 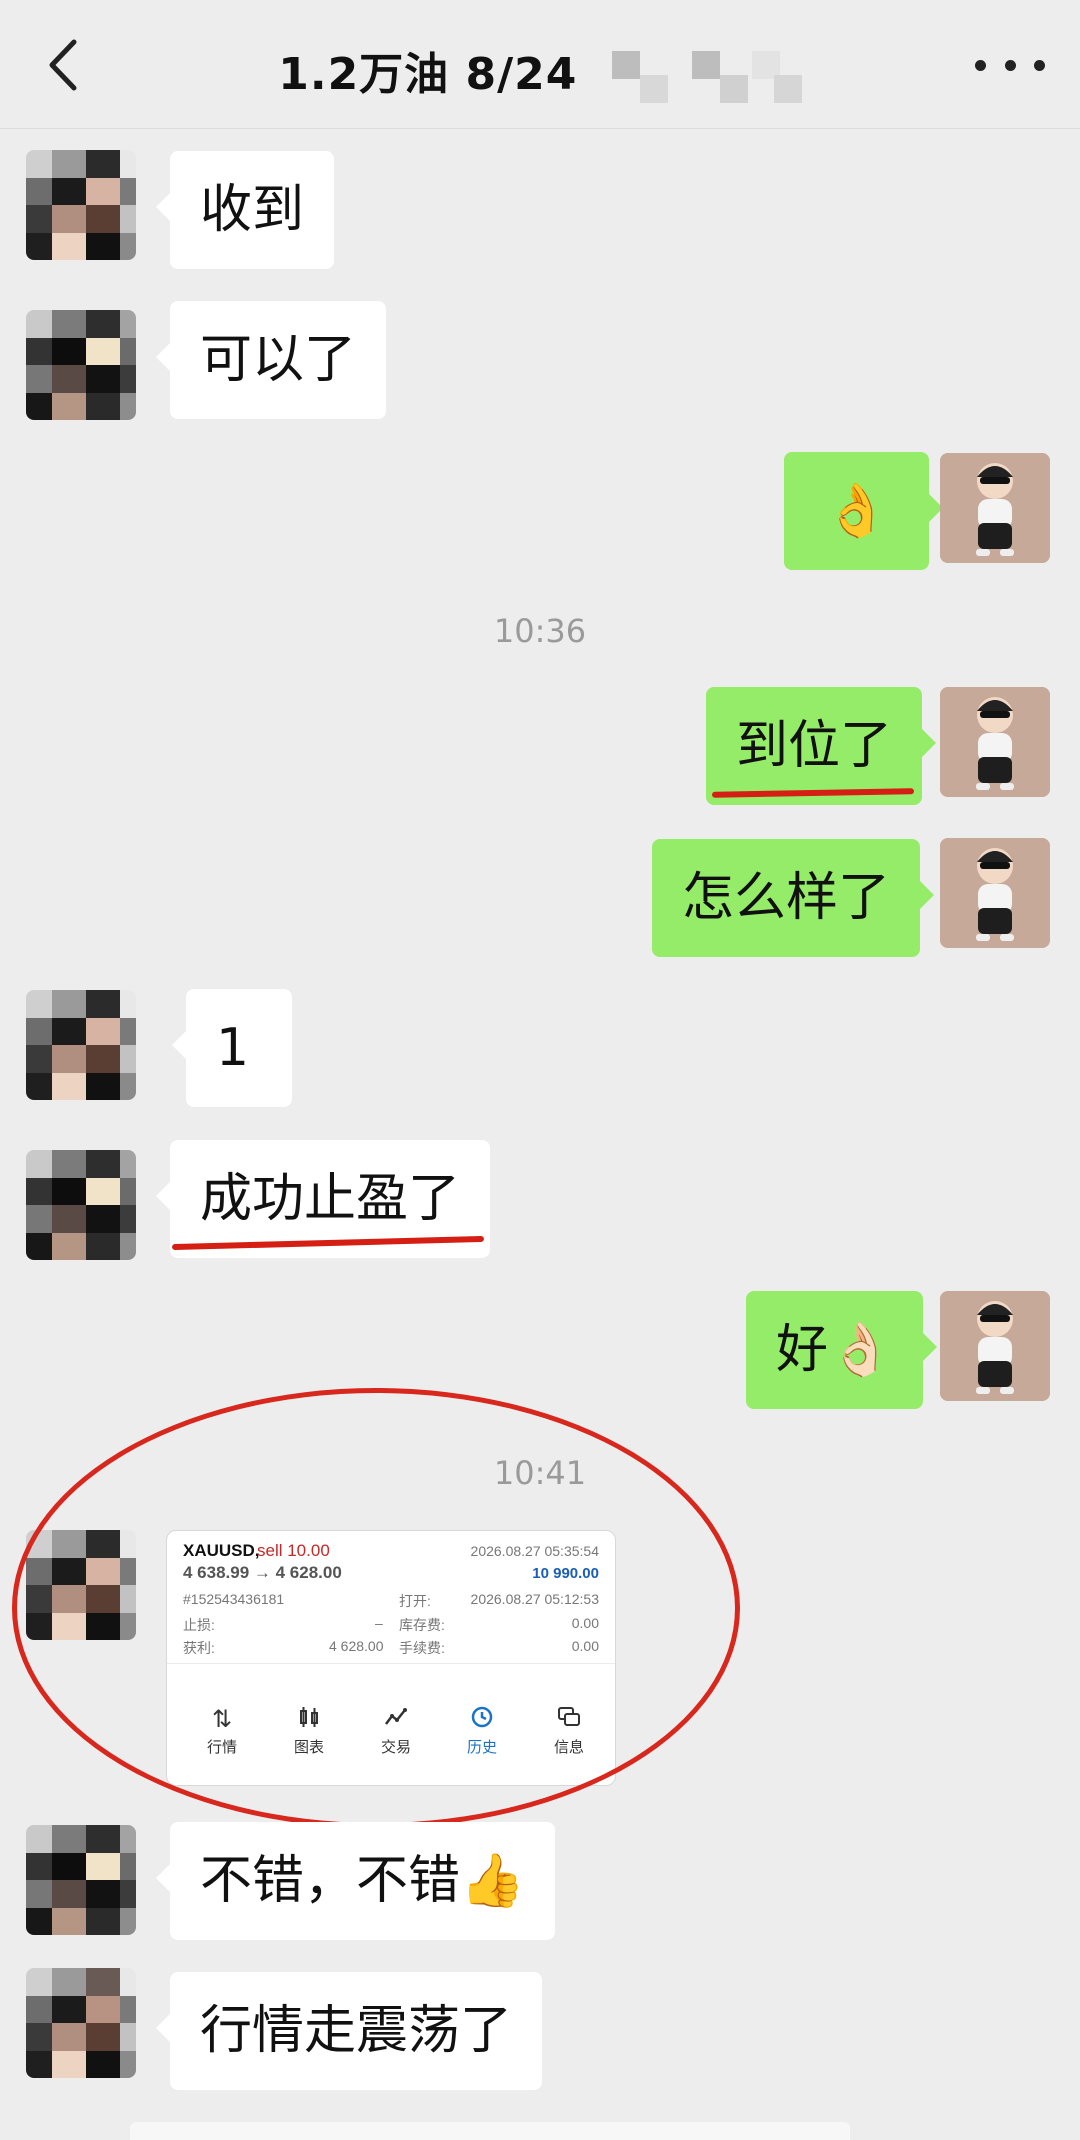 What do you see at coordinates (278, 360) in the screenshot?
I see `message-text: 可以了` at bounding box center [278, 360].